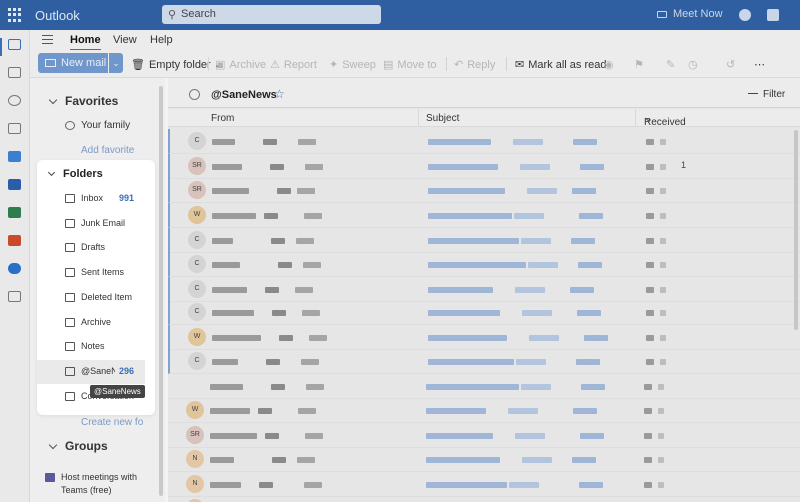  What do you see at coordinates (14, 128) in the screenshot?
I see `attachment-icon` at bounding box center [14, 128].